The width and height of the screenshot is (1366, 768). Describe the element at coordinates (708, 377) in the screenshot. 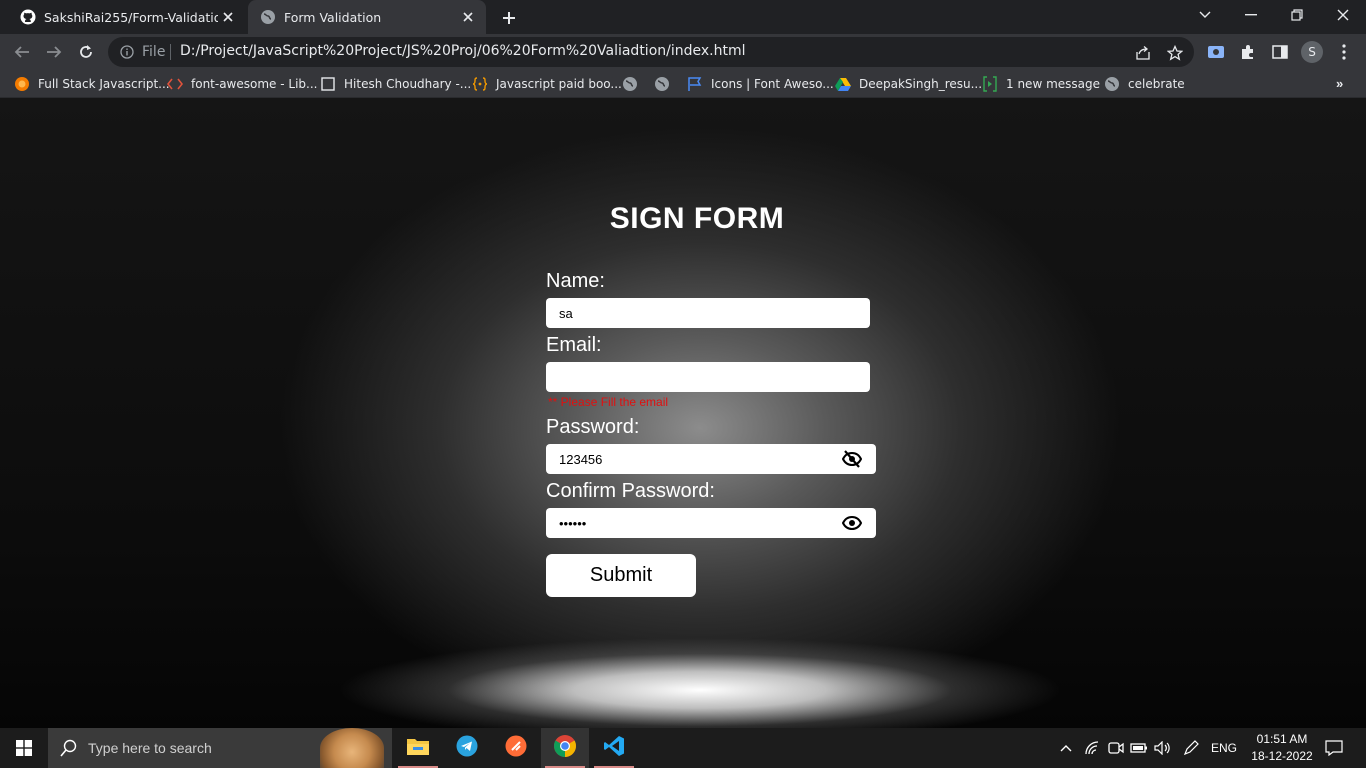

I see `email-input` at that location.